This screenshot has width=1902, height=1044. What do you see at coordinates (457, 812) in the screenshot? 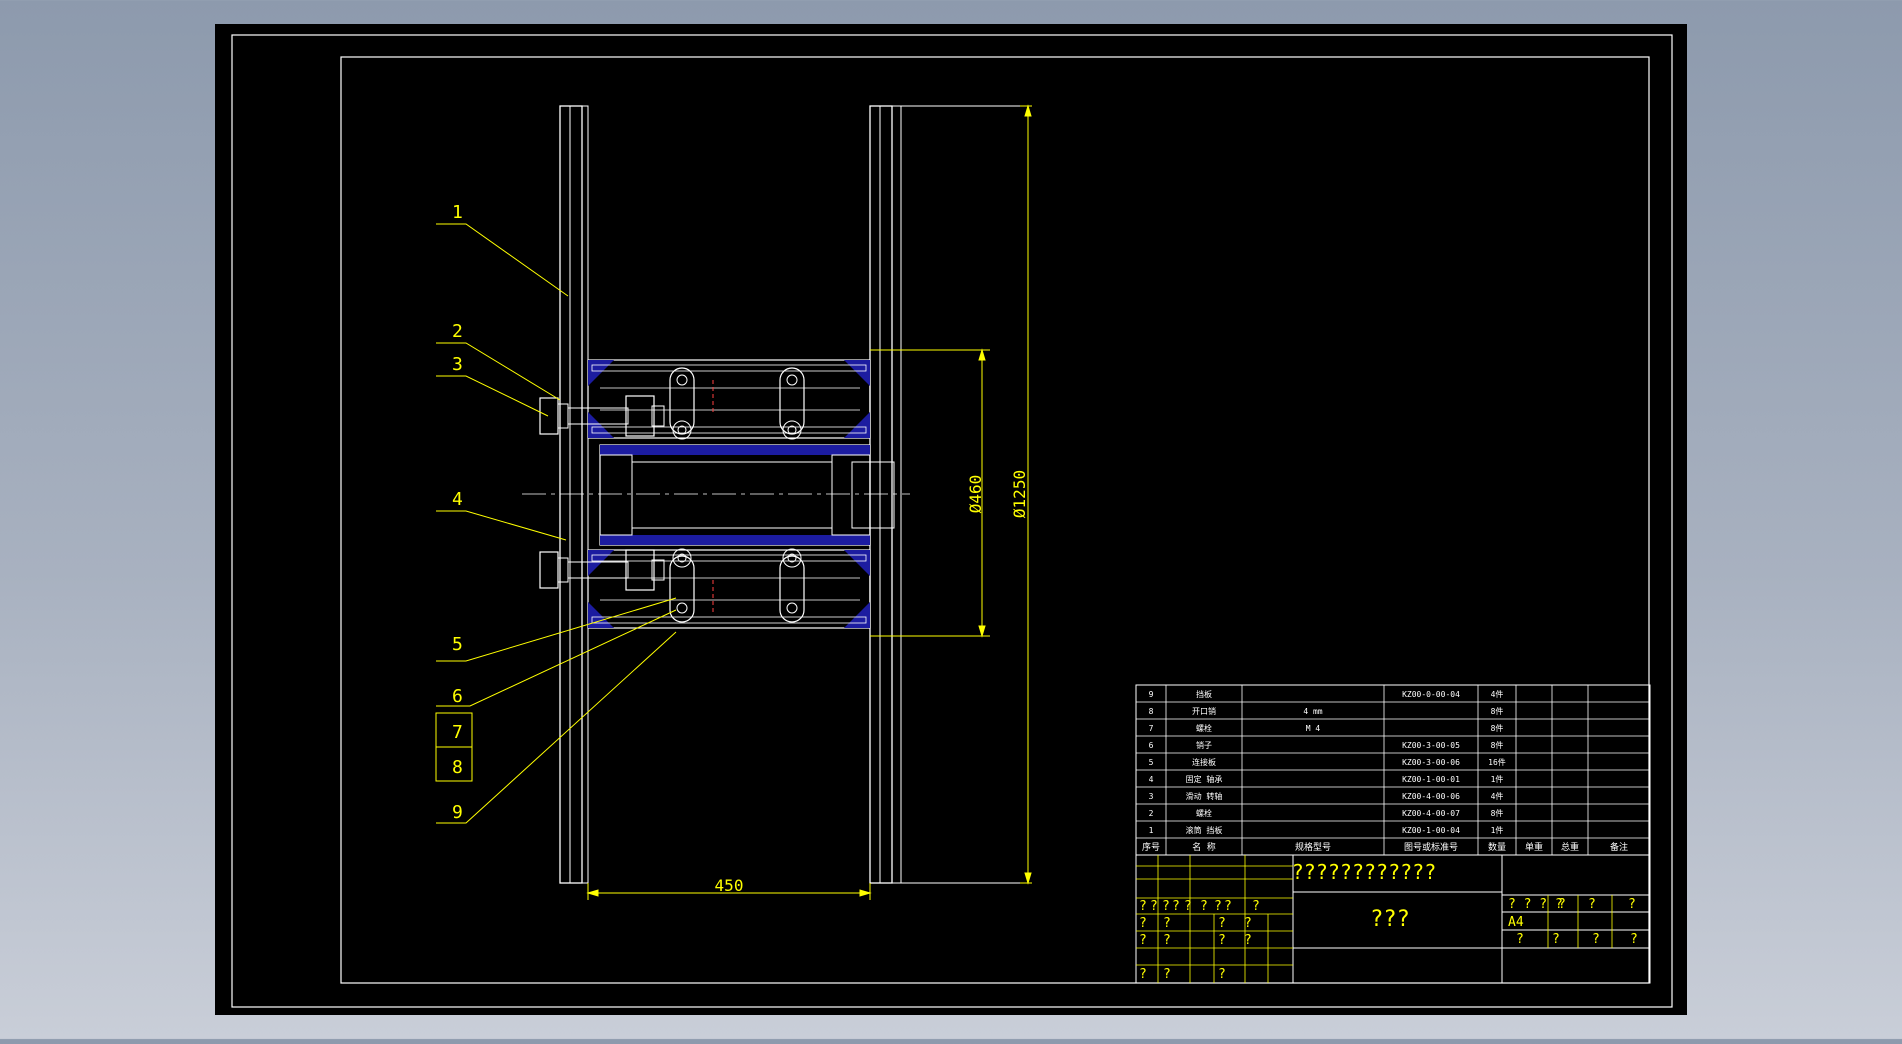
I see `balloon-9: 9` at bounding box center [457, 812].